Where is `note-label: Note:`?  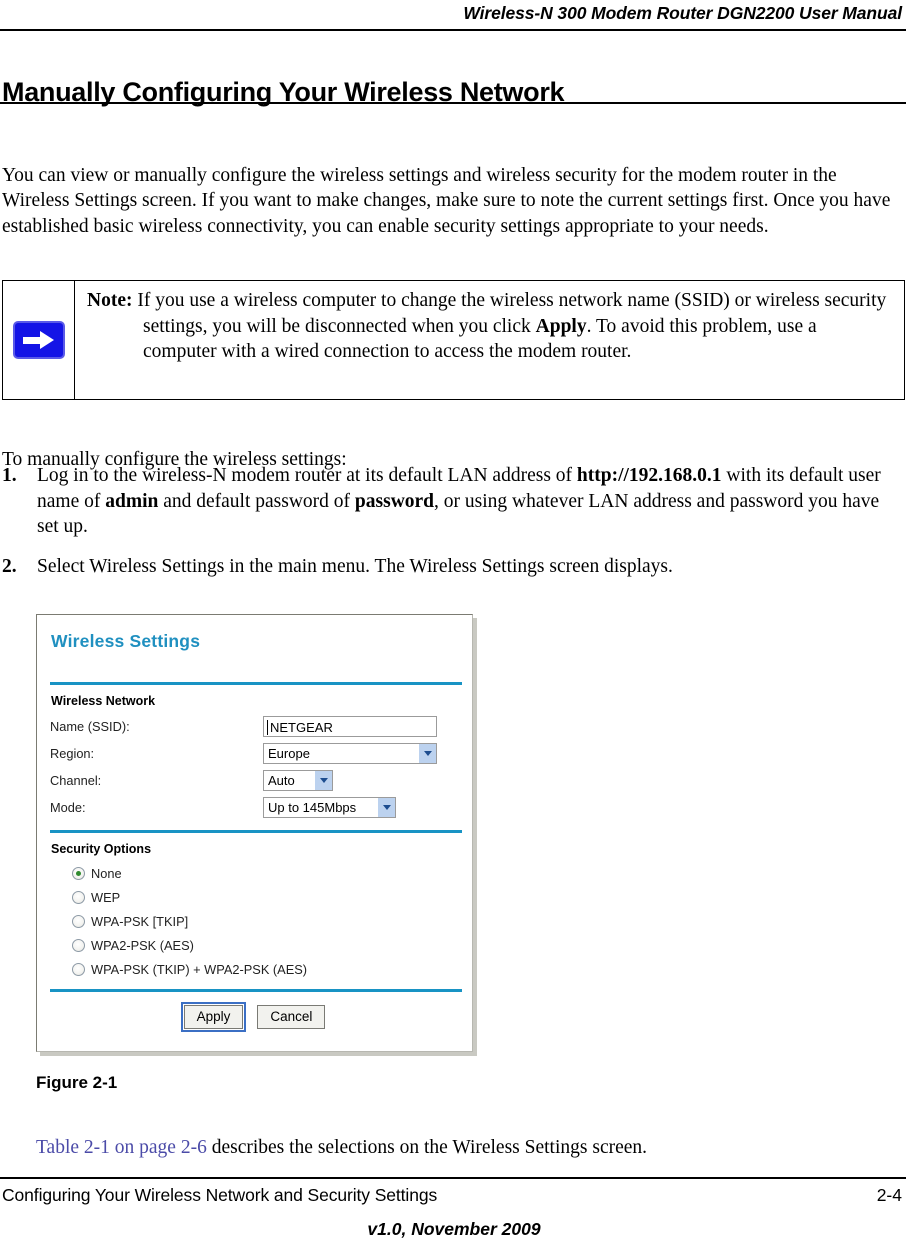
note-label: Note: is located at coordinates (110, 300).